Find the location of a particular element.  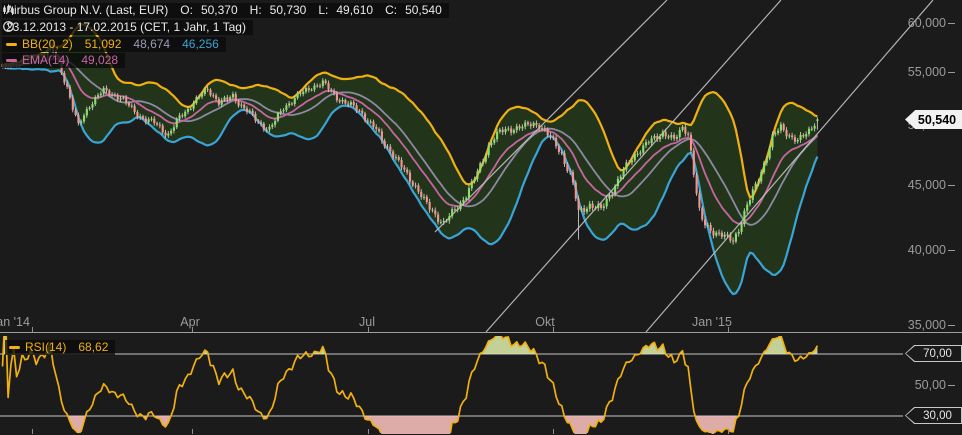

close-value: 50,540 is located at coordinates (423, 10).